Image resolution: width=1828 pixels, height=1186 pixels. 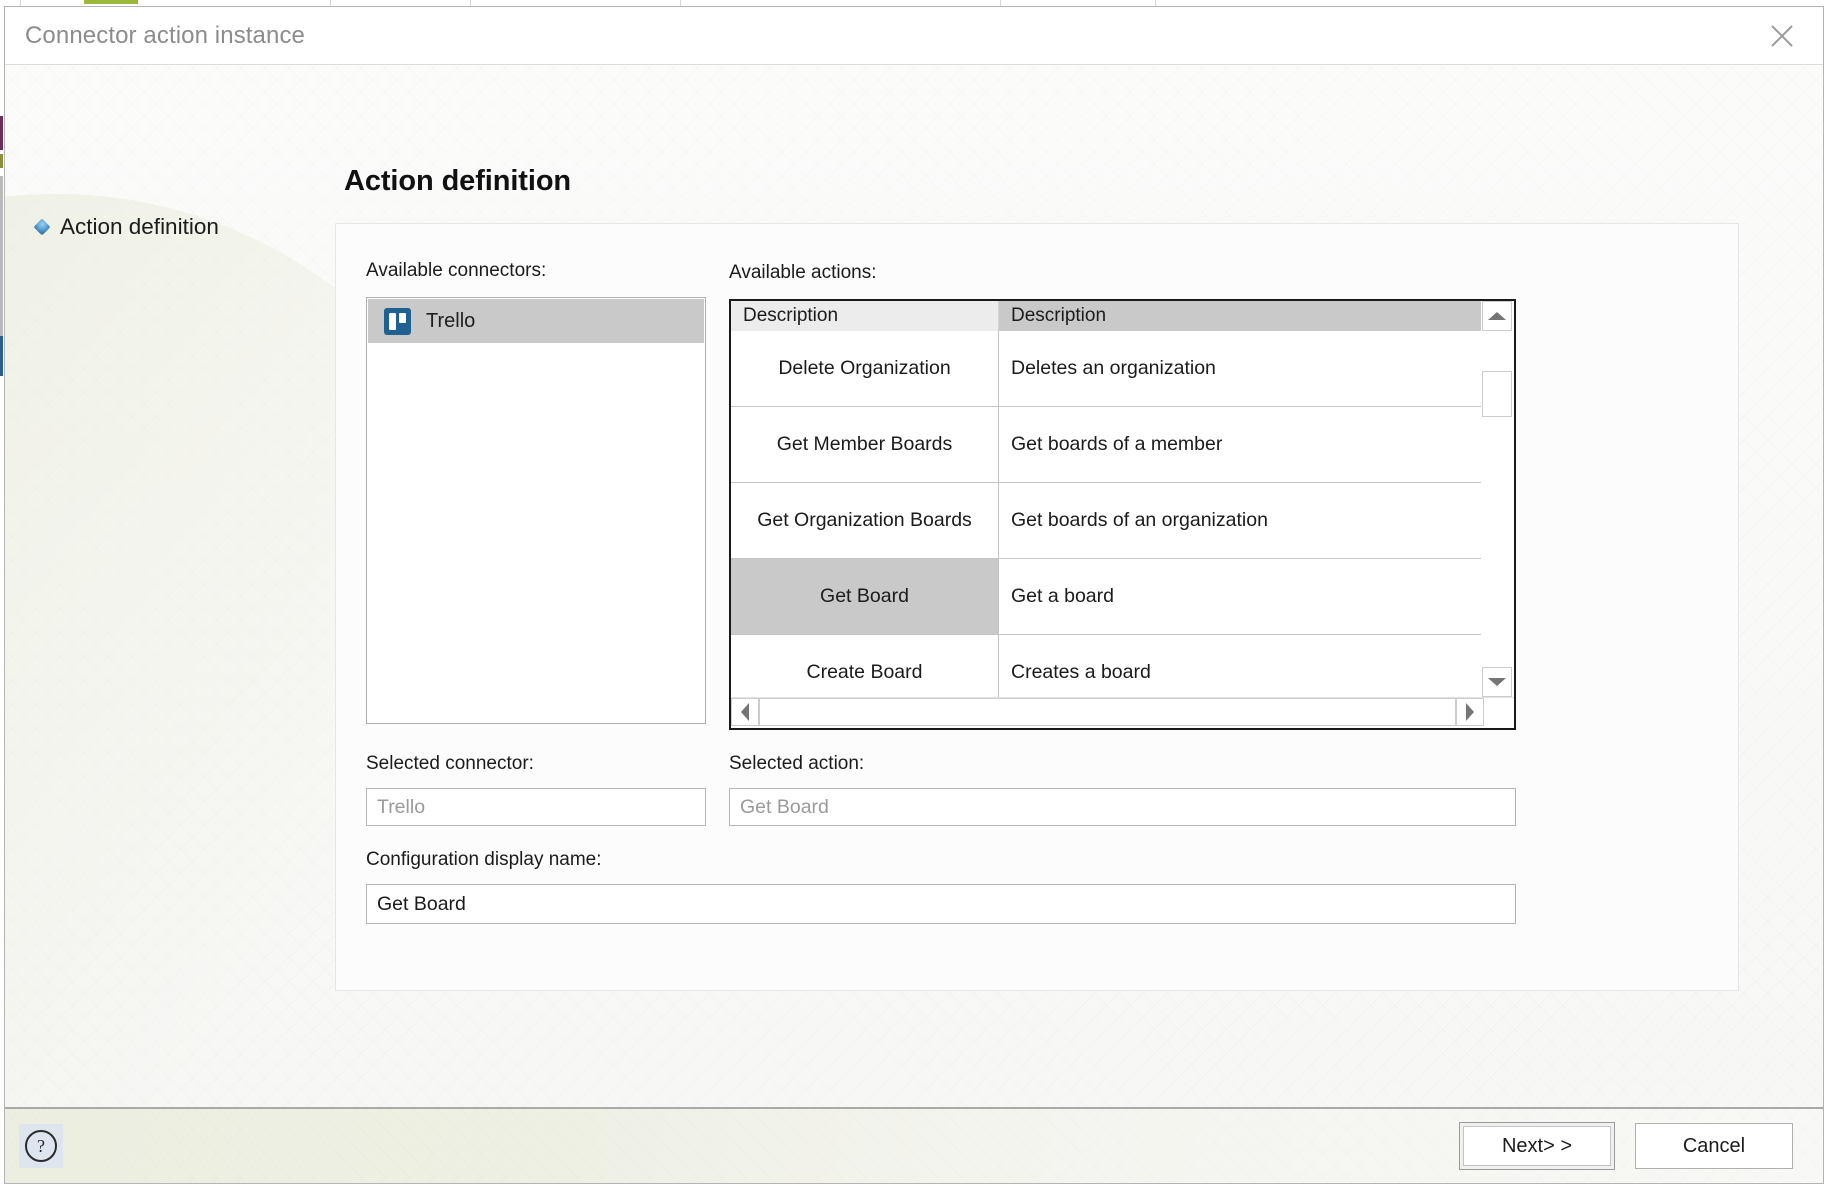 I want to click on triangle-left-icon, so click(x=745, y=712).